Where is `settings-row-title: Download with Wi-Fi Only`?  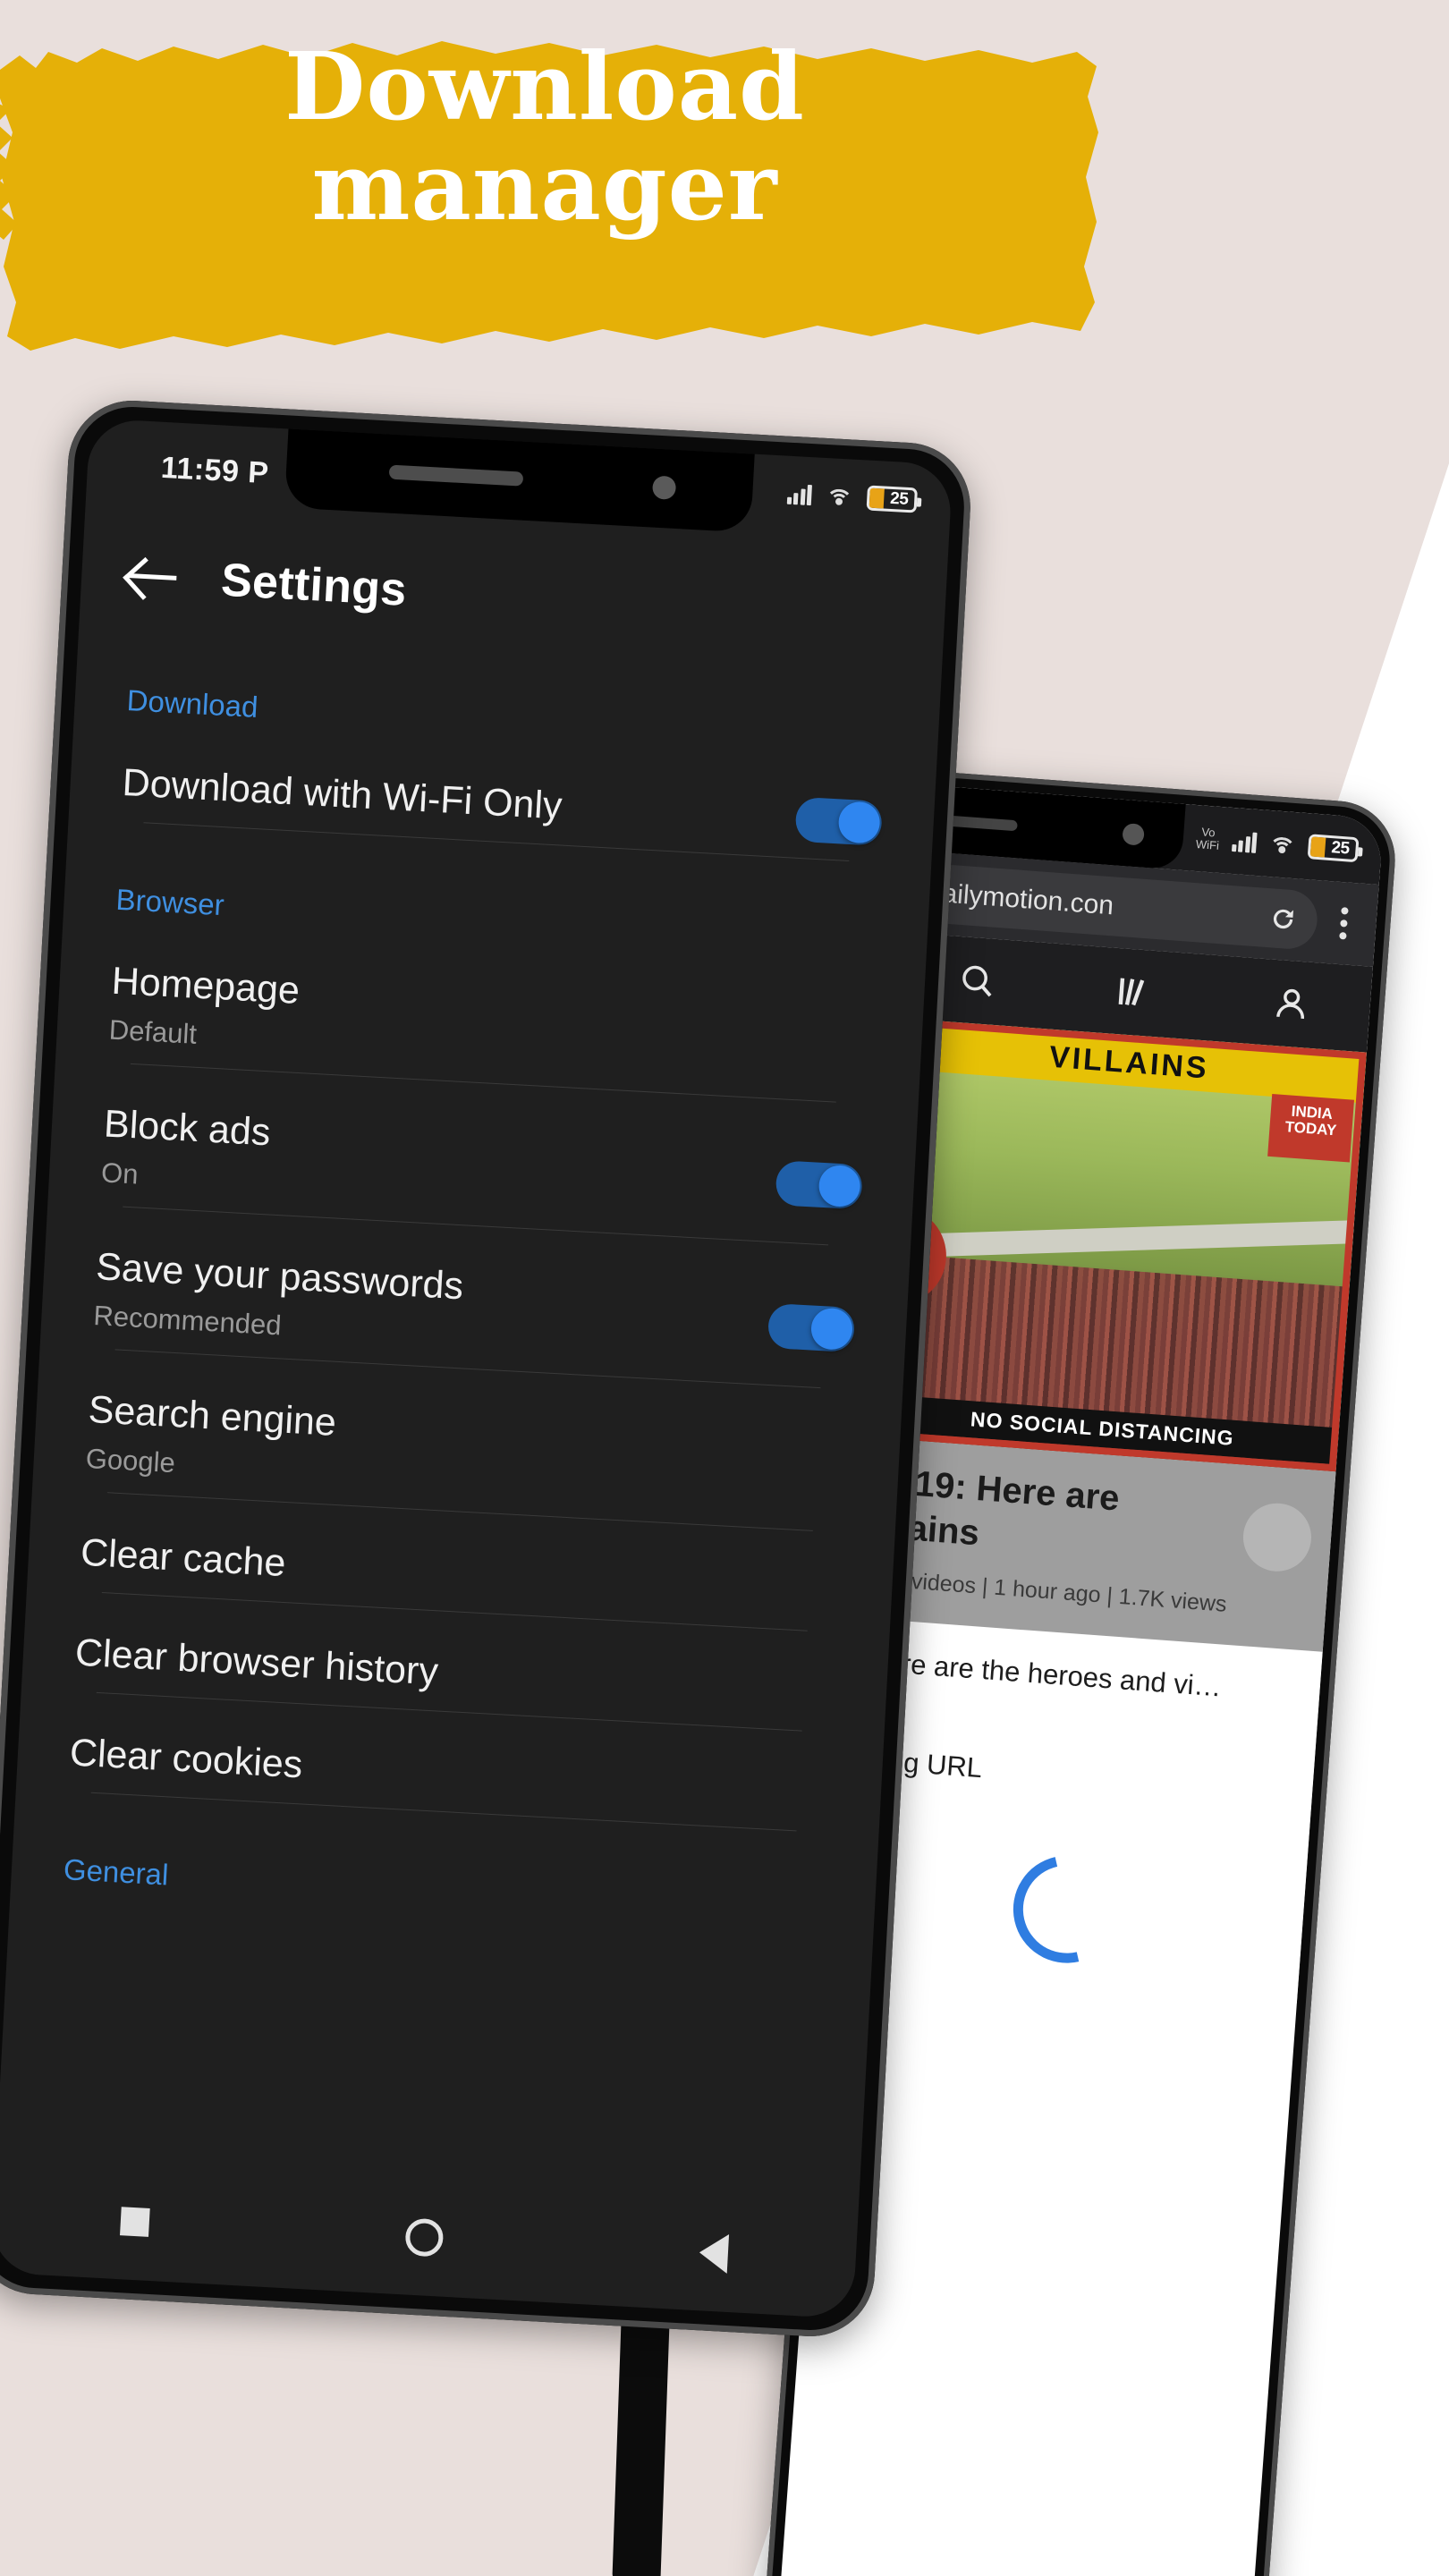 settings-row-title: Download with Wi-Fi Only is located at coordinates (342, 794).